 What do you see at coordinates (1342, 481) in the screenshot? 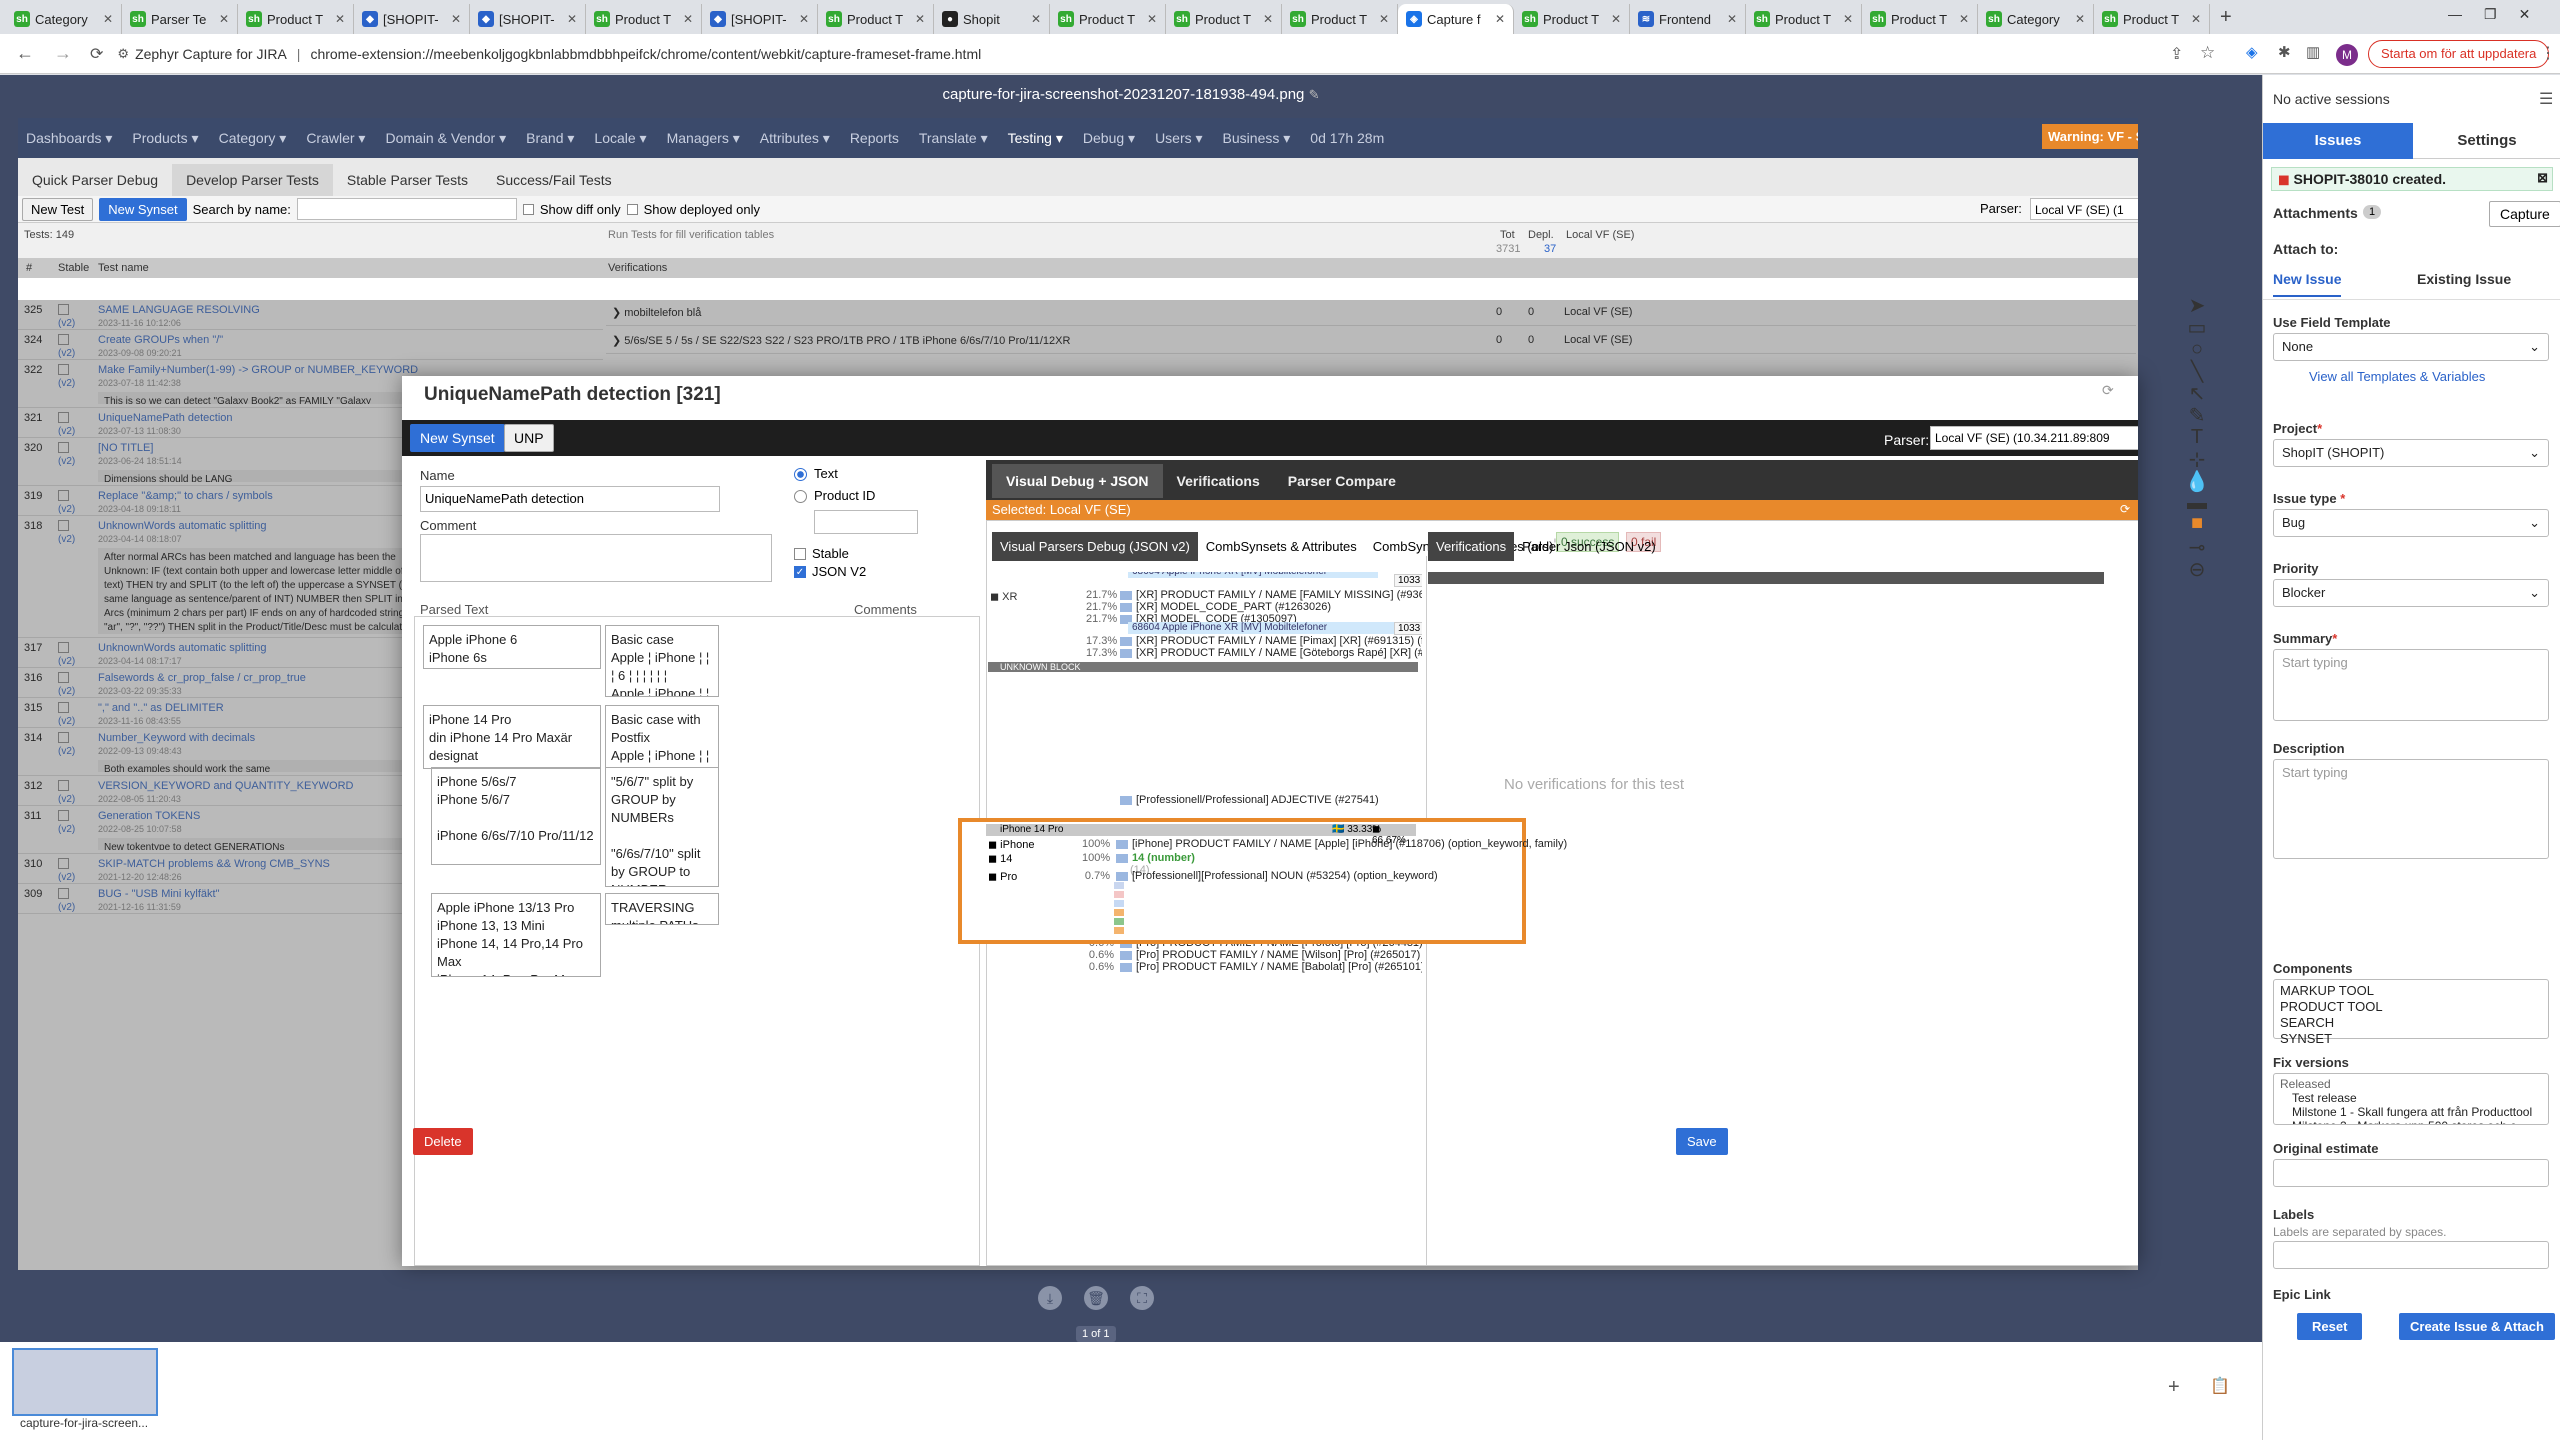
I see `debug-tab: Parser Compare` at bounding box center [1342, 481].